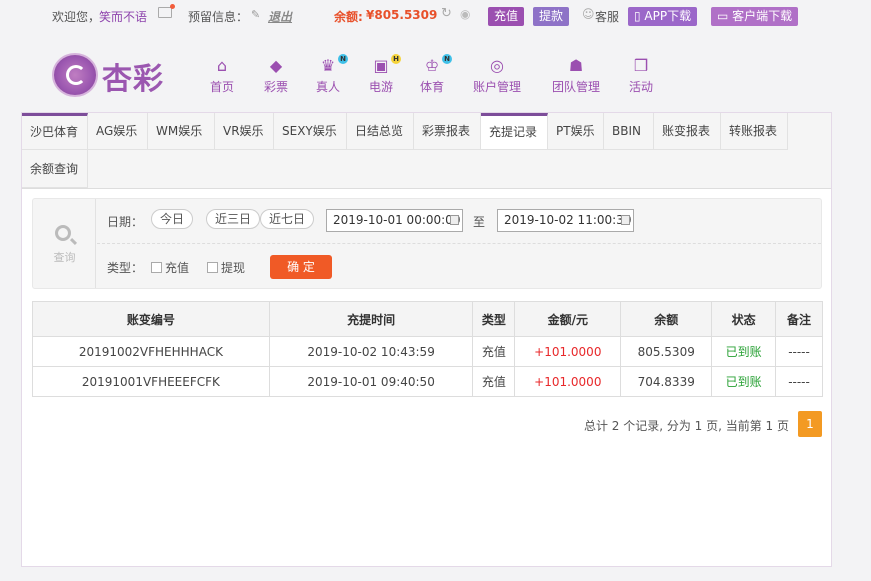  What do you see at coordinates (446, 13) in the screenshot?
I see `refresh-icon: ↻` at bounding box center [446, 13].